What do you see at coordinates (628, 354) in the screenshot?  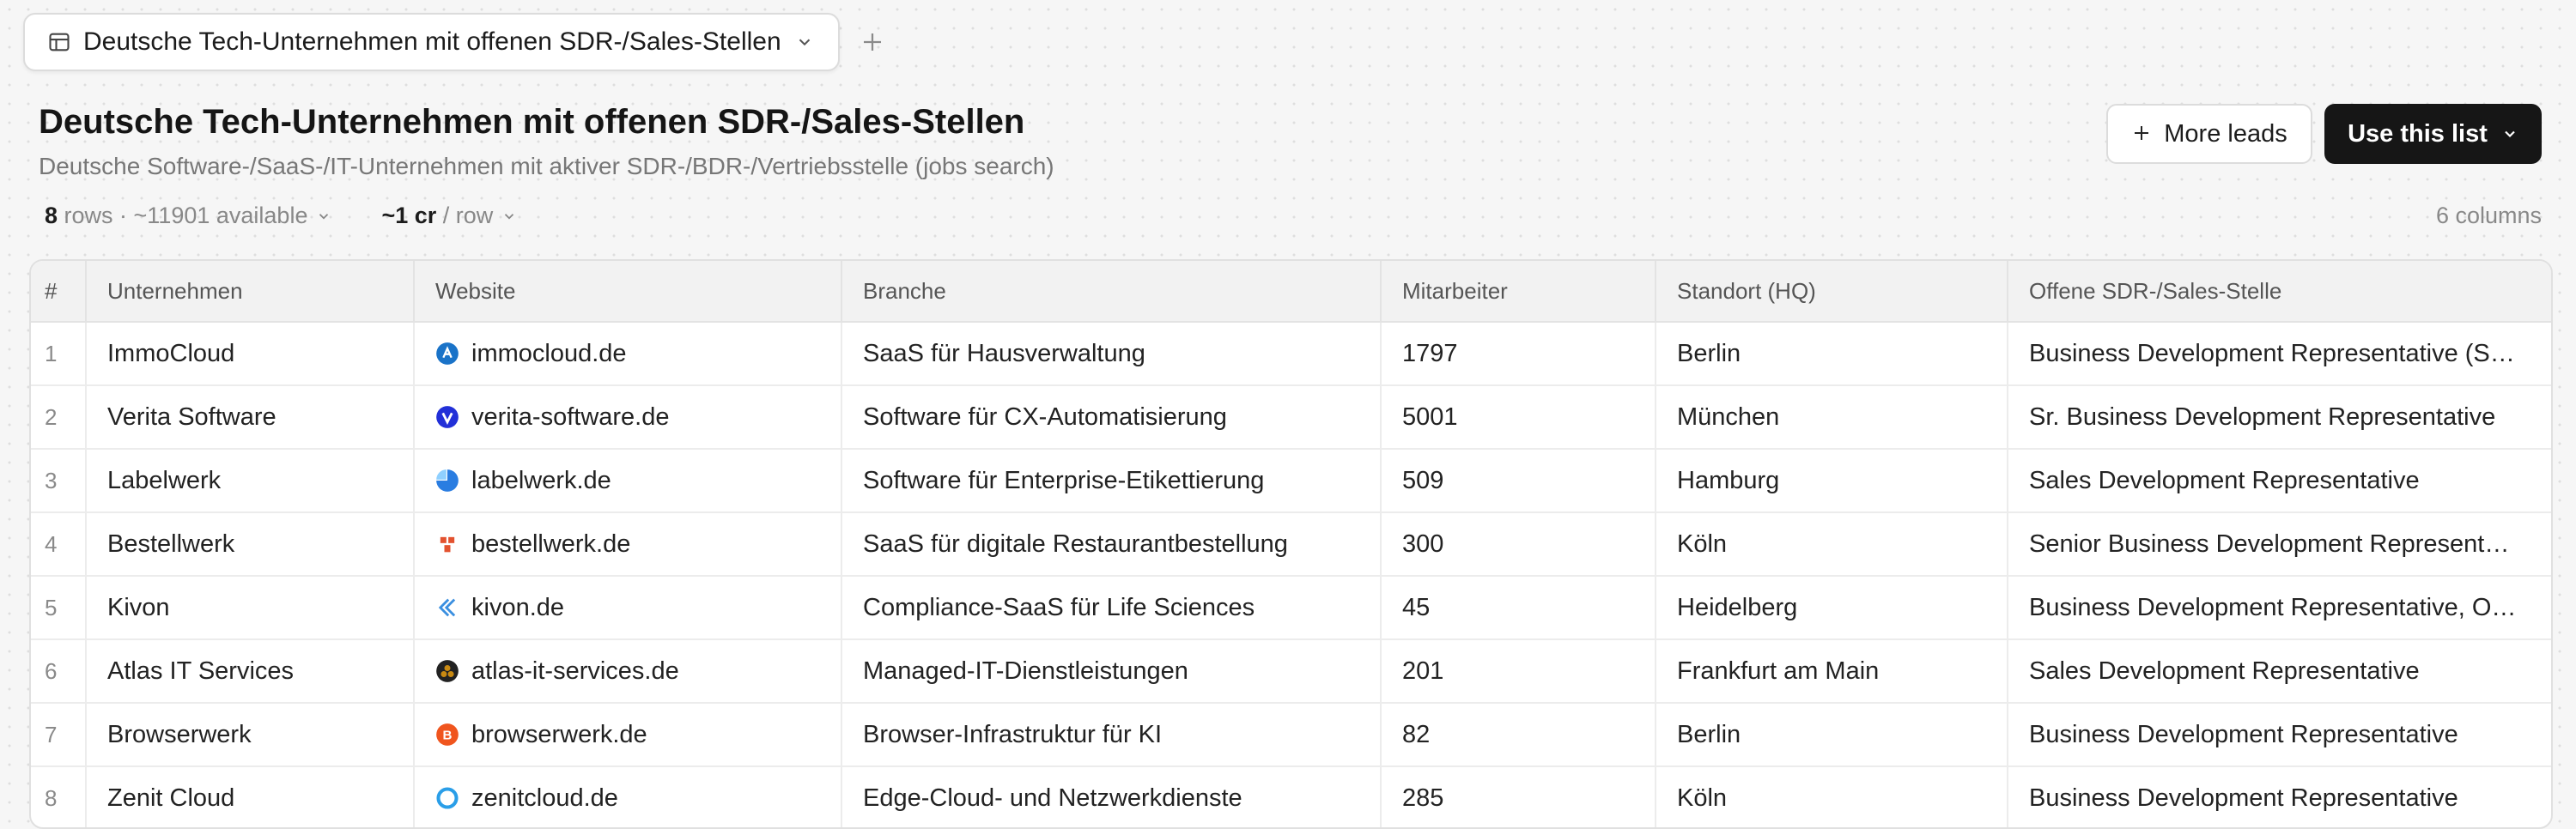 I see `website-cell: immocloud.de` at bounding box center [628, 354].